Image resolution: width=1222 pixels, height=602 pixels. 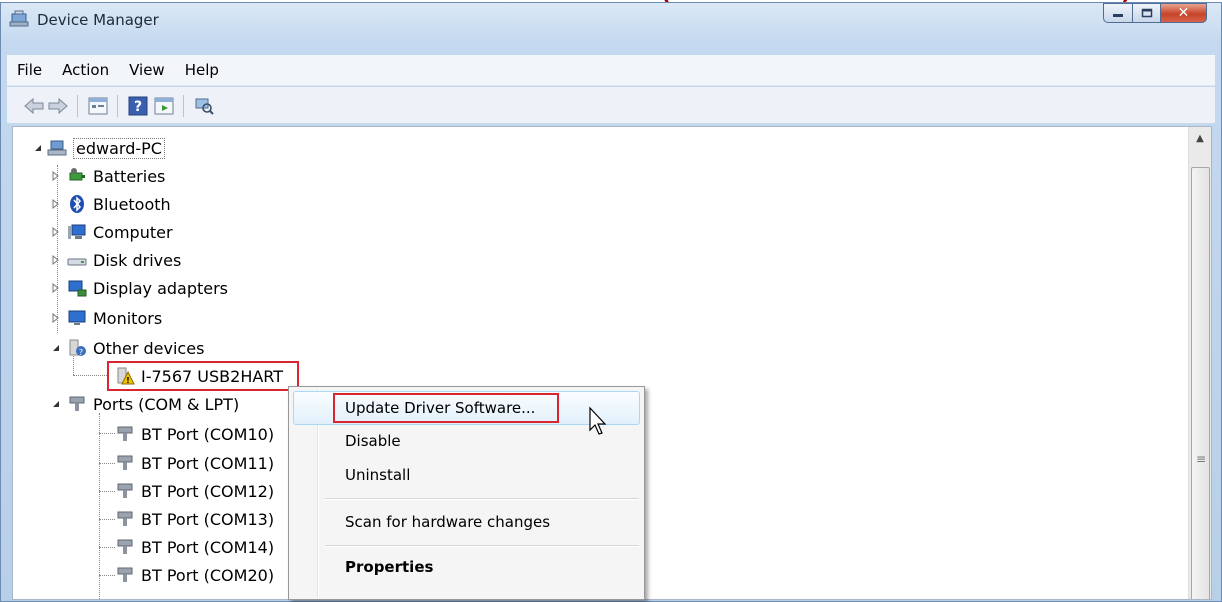 I want to click on maximize-button, so click(x=1147, y=13).